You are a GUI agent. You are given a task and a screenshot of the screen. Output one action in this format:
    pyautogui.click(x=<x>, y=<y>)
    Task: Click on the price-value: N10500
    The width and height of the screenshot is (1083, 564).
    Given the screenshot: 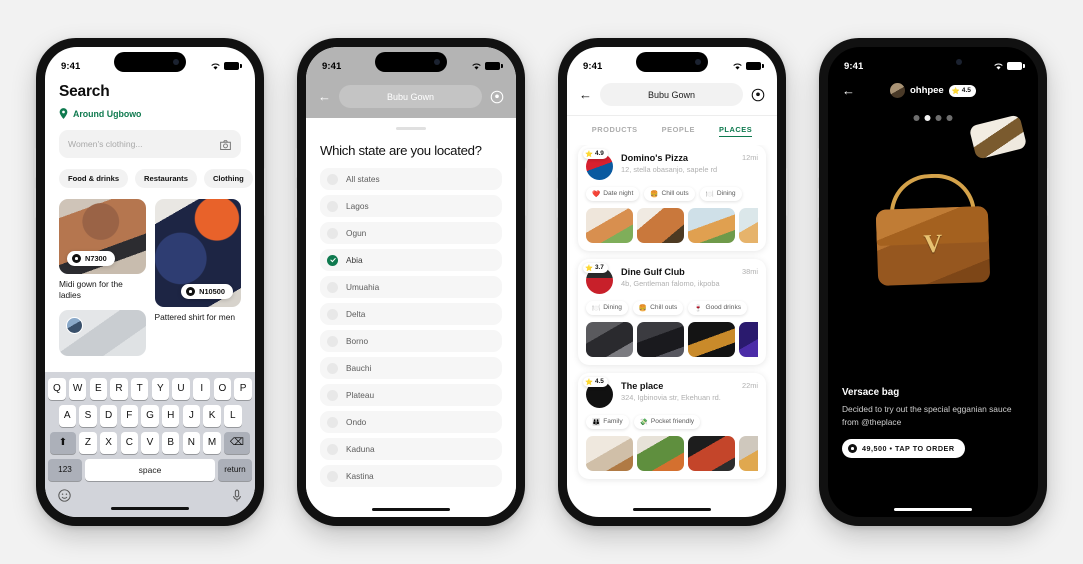 What is the action you would take?
    pyautogui.click(x=212, y=291)
    